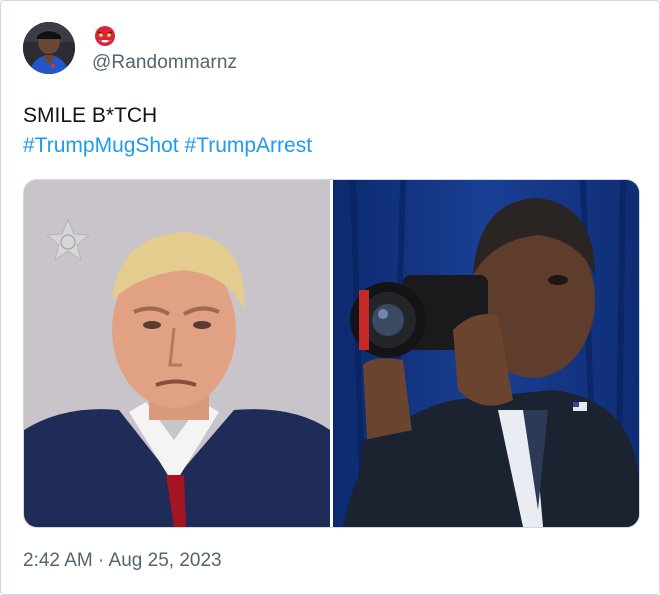  What do you see at coordinates (105, 35) in the screenshot?
I see `ogre-mask-emoji-icon` at bounding box center [105, 35].